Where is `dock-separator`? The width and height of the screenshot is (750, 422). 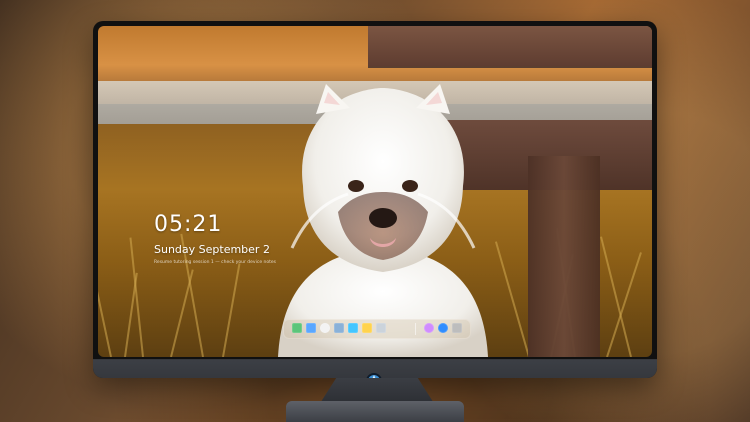
dock-separator is located at coordinates (415, 329).